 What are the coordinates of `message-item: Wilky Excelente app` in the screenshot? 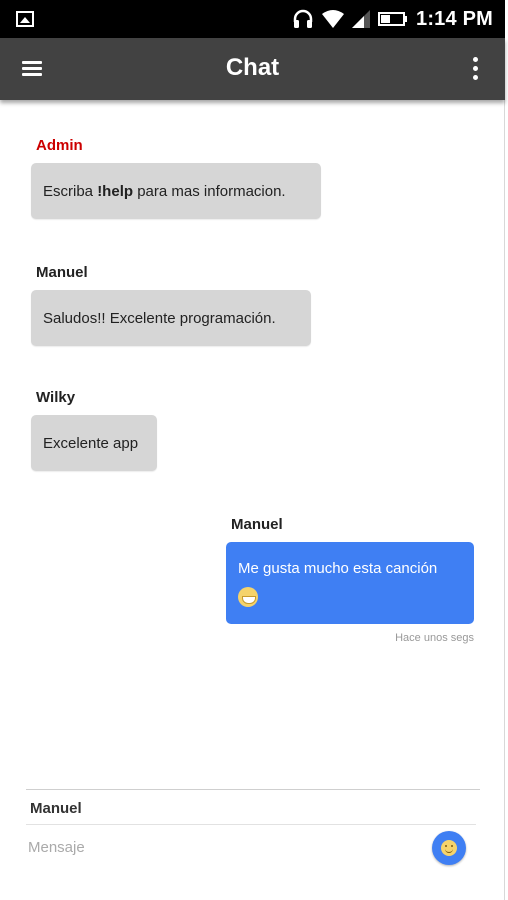 It's located at (94, 430).